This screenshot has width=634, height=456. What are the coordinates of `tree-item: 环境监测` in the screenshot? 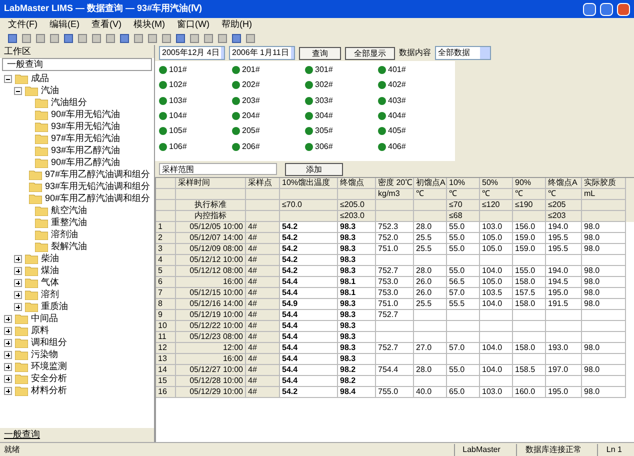 It's located at (49, 367).